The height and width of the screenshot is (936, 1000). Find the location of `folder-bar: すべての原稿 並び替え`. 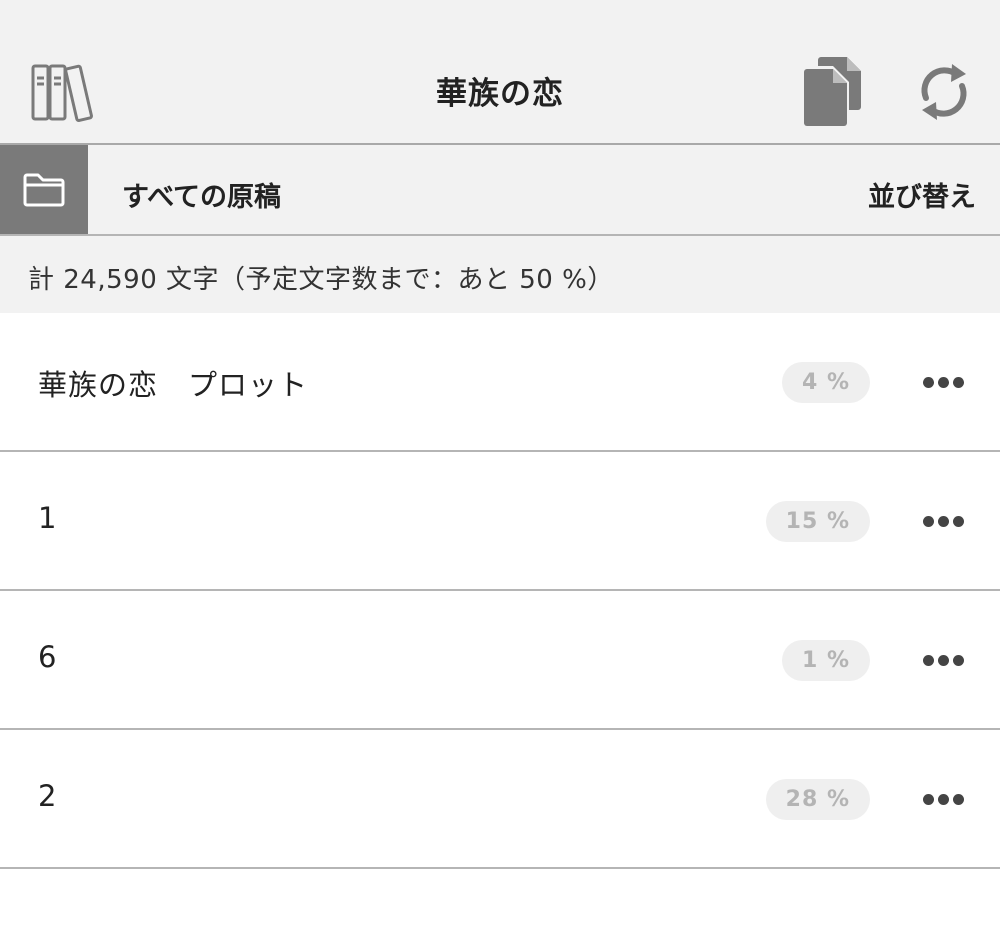

folder-bar: すべての原稿 並び替え is located at coordinates (500, 190).